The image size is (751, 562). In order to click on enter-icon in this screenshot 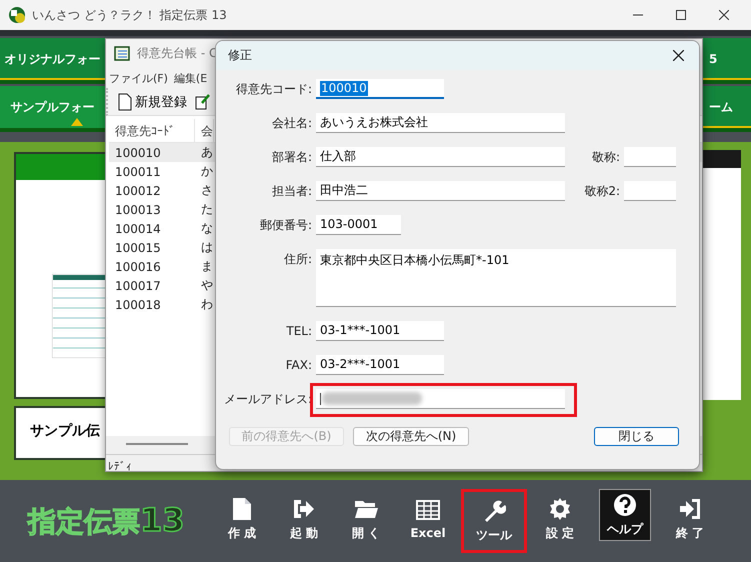, I will do `click(690, 508)`.